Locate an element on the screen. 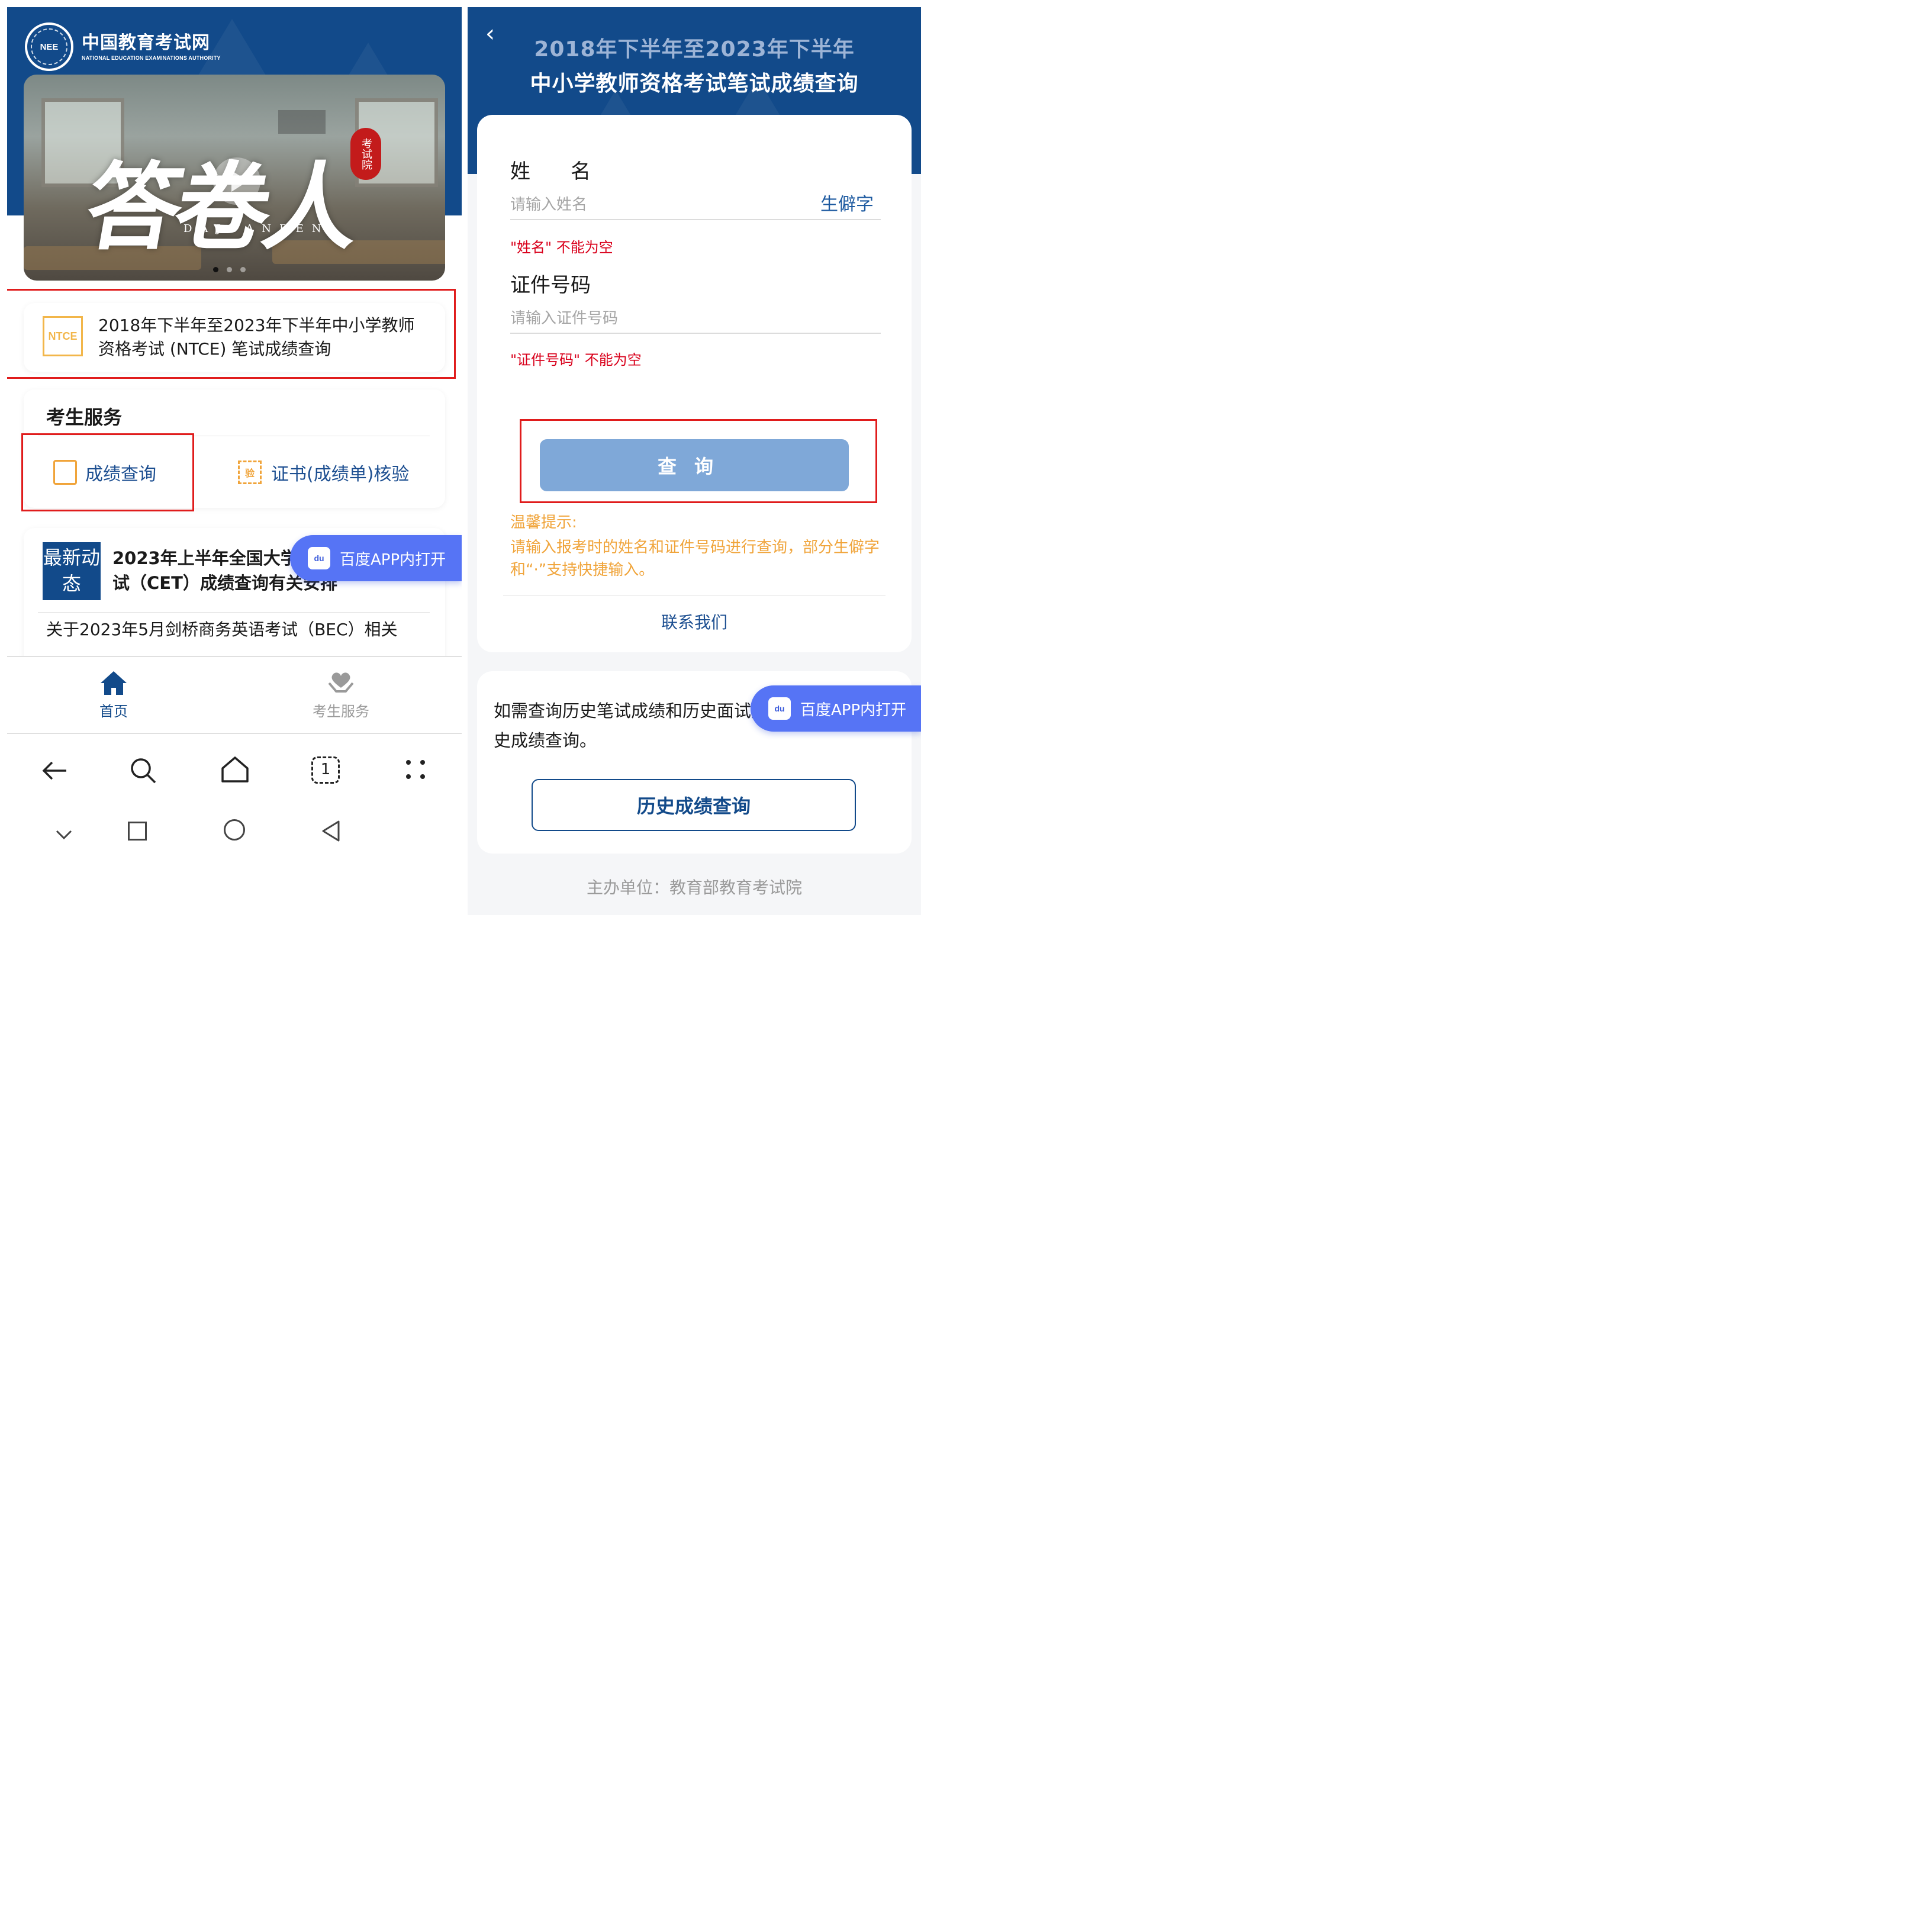 Image resolution: width=1932 pixels, height=1932 pixels. history-score-button: 历史成绩查询 is located at coordinates (694, 805).